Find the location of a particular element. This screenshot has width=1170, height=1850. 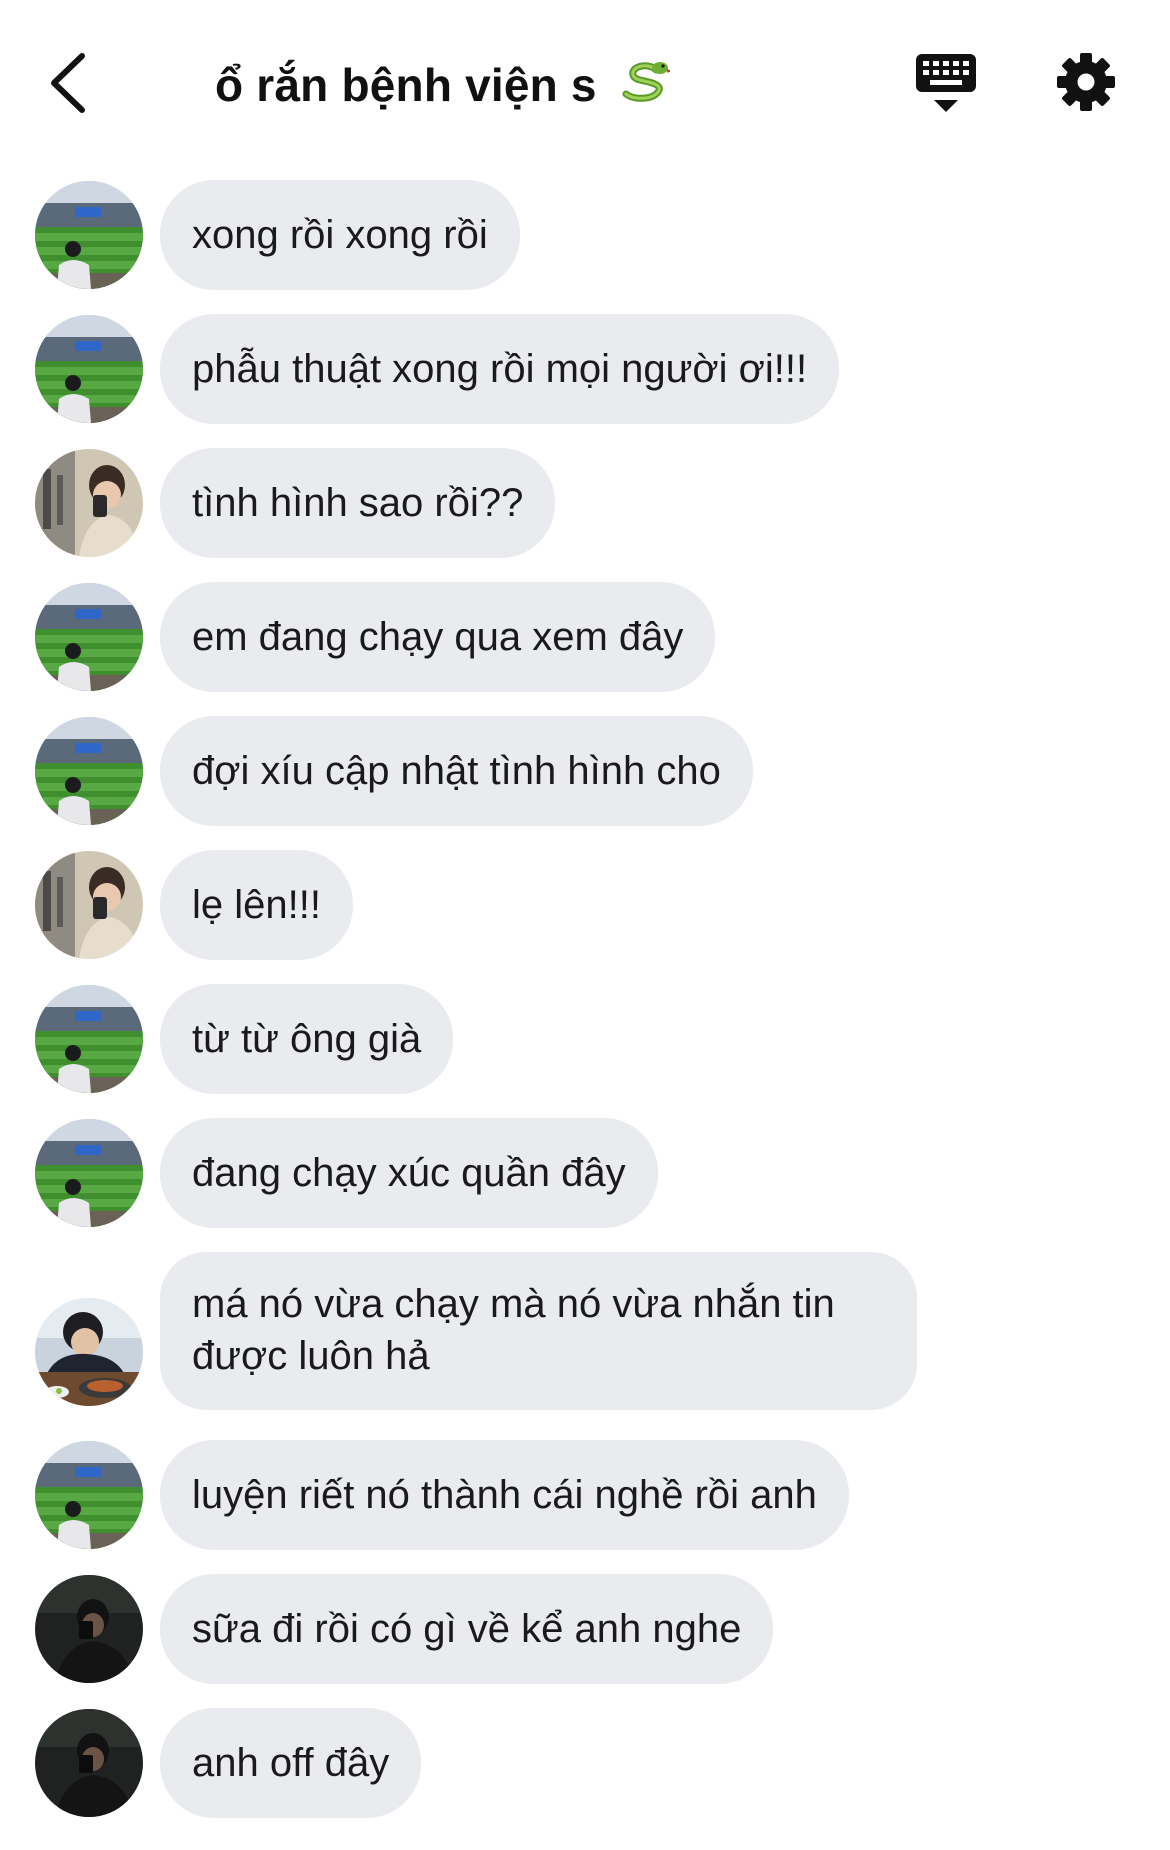

message-text: lẹ lên!!! is located at coordinates (256, 905).